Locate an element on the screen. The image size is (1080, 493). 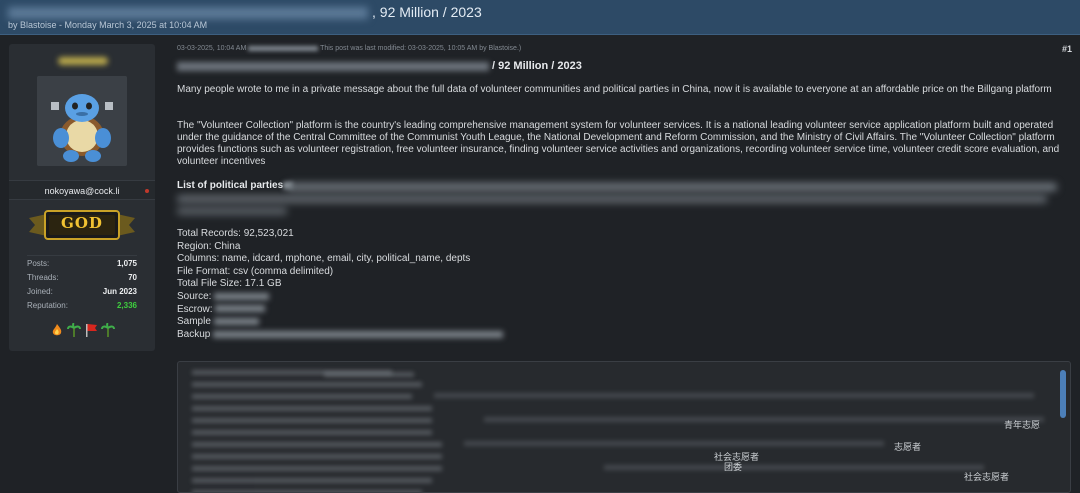
username-row: nokoyawa@cock.li is located at coordinates (82, 190).